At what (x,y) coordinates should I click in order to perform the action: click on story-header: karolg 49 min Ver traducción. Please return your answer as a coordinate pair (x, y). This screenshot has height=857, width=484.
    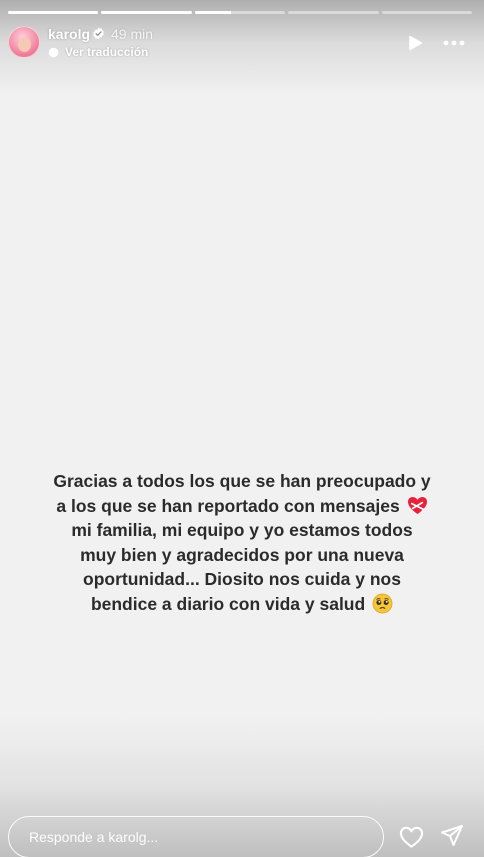
    Looking at the image, I should click on (242, 44).